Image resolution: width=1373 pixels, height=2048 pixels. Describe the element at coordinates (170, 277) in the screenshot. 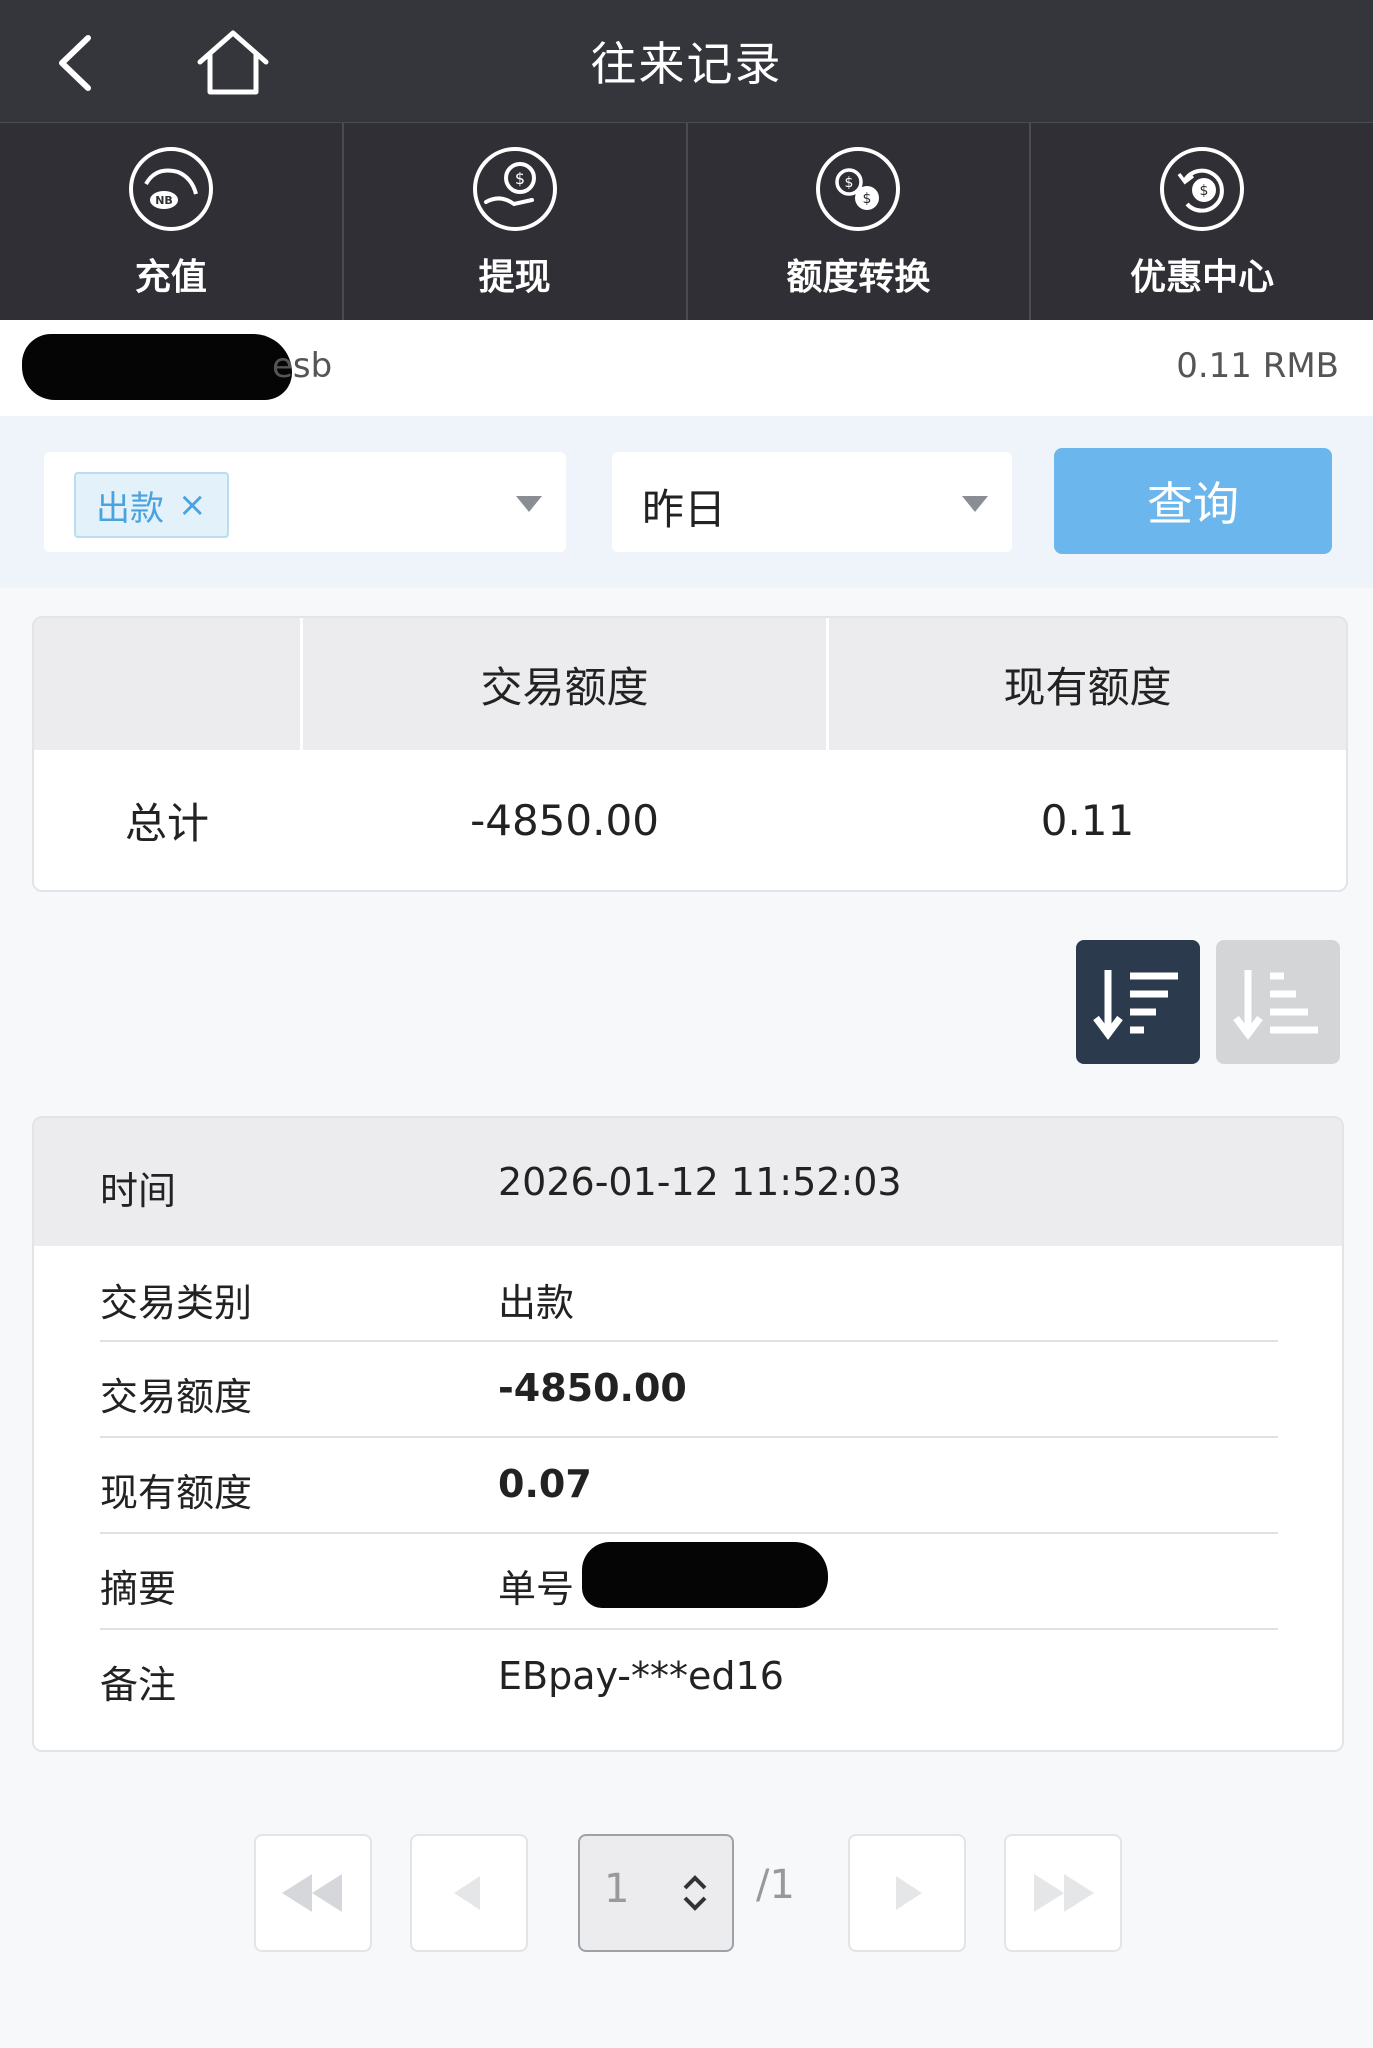

I see `deposit-label: 充值` at that location.